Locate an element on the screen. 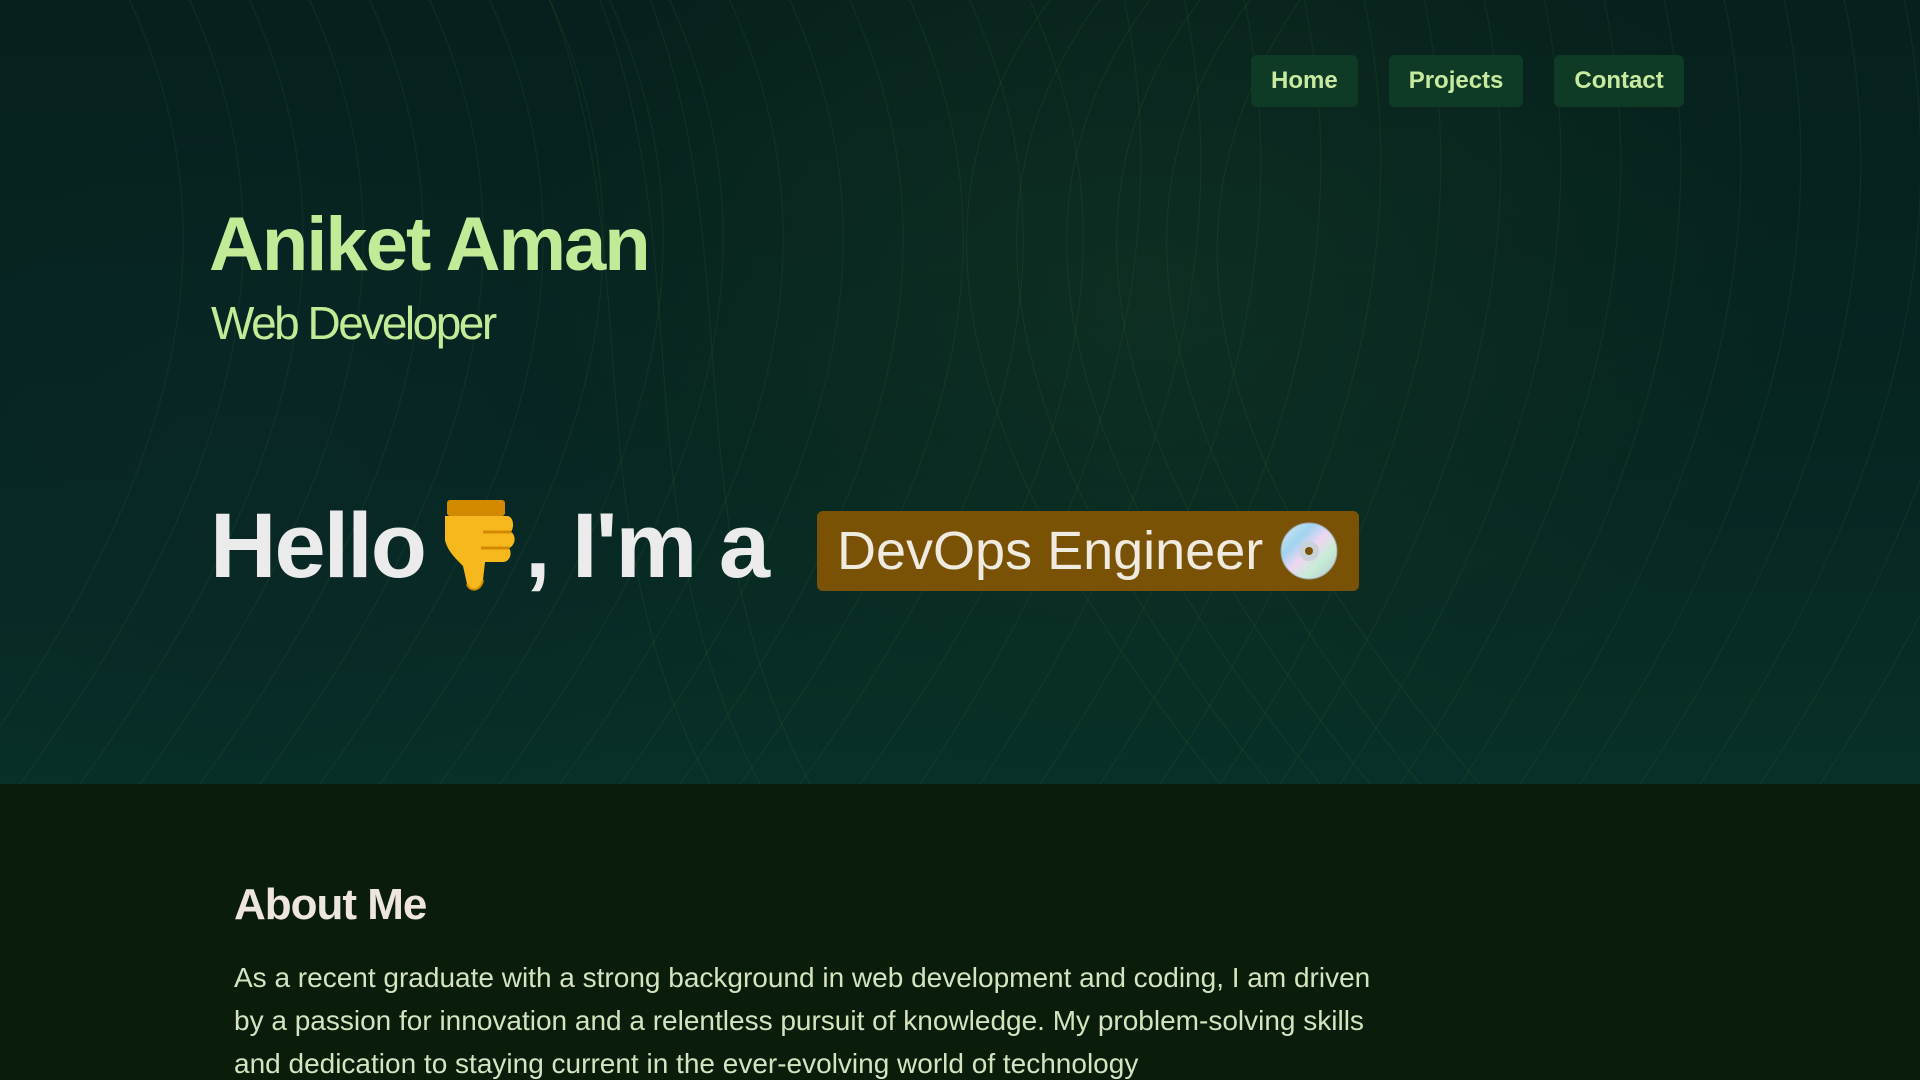 The image size is (1920, 1080). hero-greeting: Hello , I'm a is located at coordinates (490, 546).